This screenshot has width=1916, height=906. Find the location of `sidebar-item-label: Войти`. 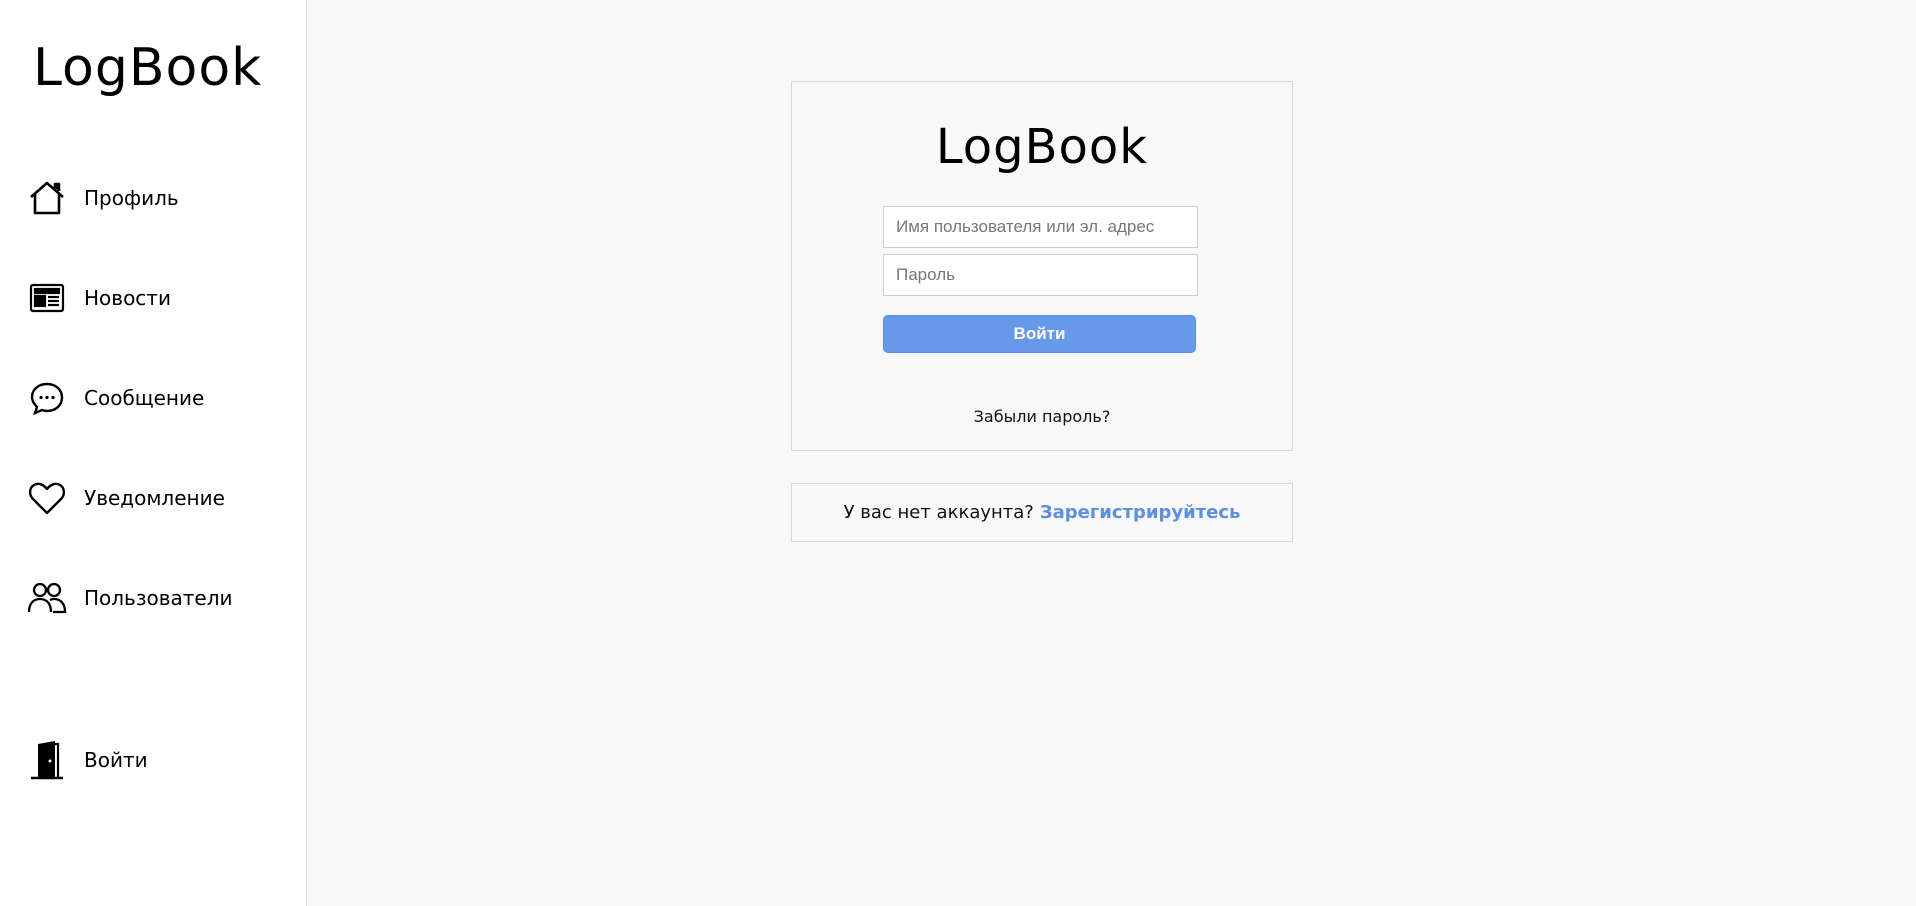

sidebar-item-label: Войти is located at coordinates (116, 760).